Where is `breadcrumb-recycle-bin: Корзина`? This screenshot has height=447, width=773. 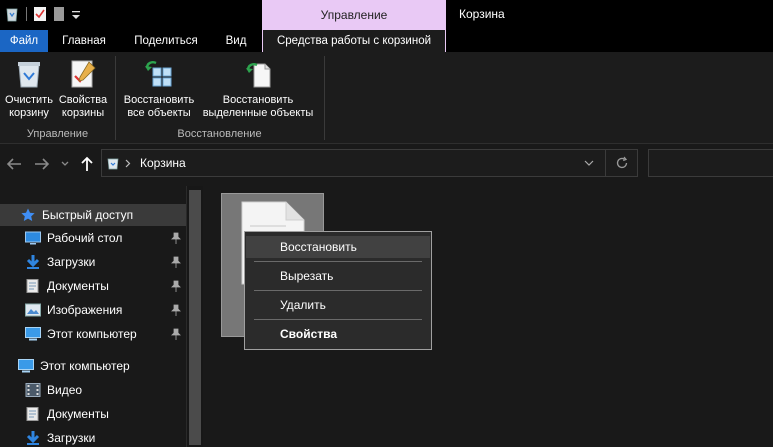
breadcrumb-recycle-bin: Корзина is located at coordinates (163, 163).